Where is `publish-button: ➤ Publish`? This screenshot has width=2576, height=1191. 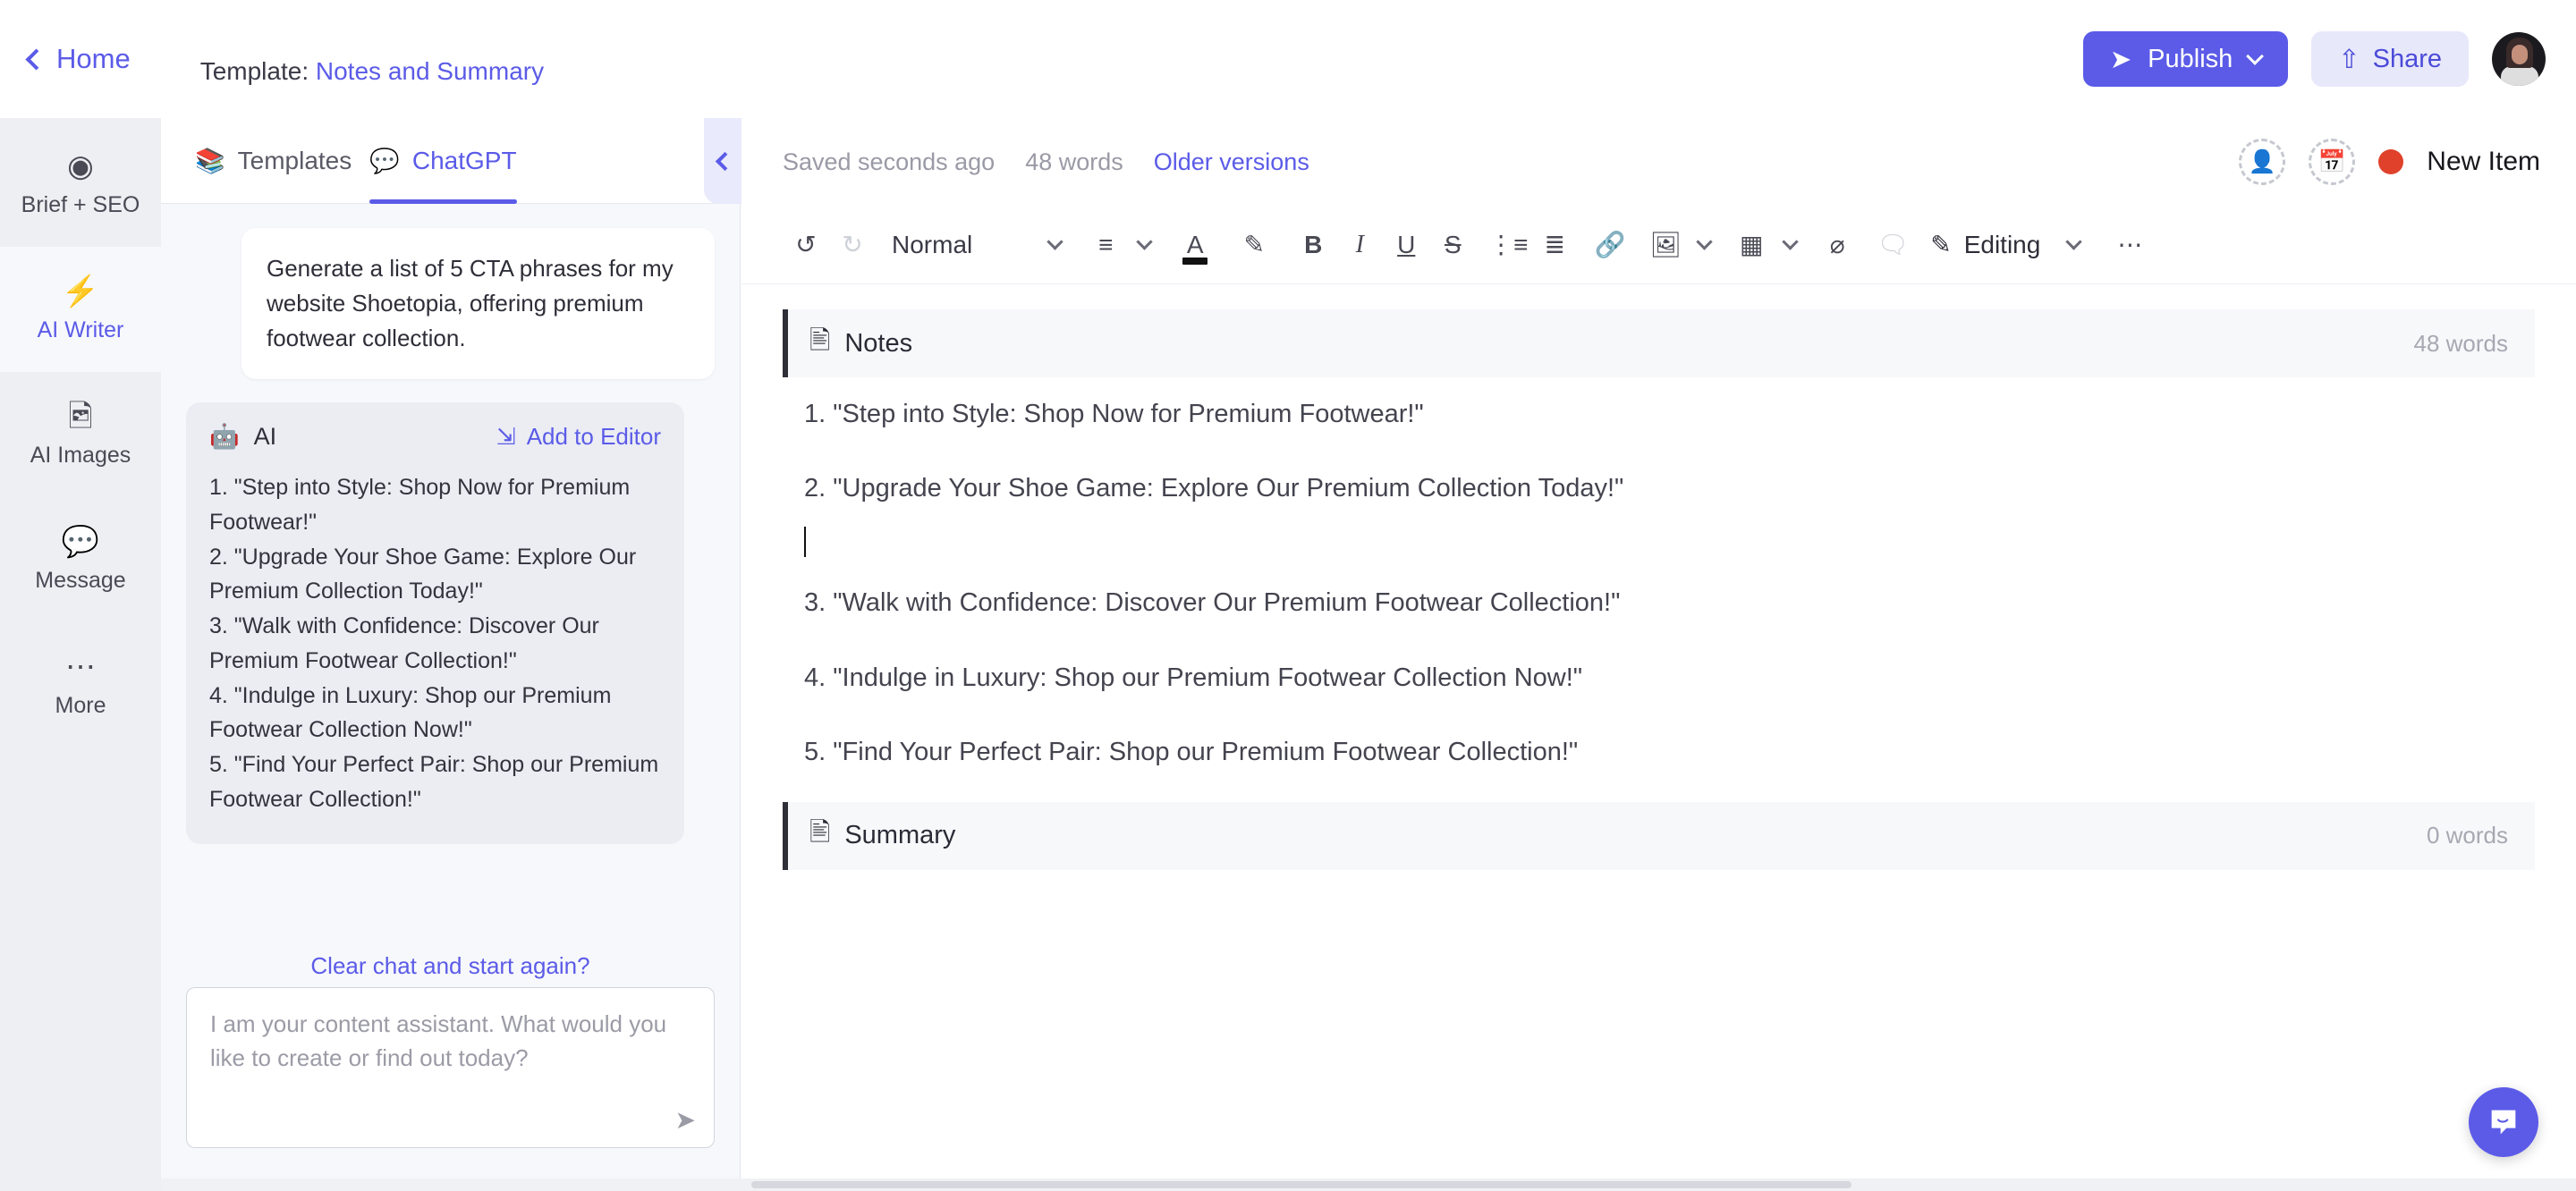 publish-button: ➤ Publish is located at coordinates (2185, 59).